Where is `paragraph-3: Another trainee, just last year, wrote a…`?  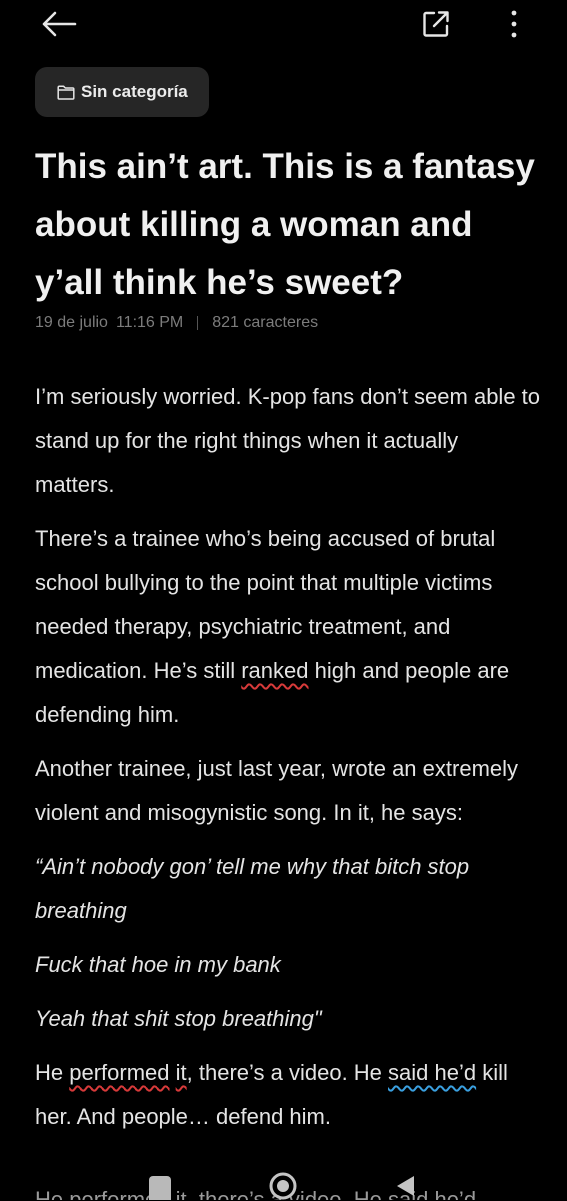
paragraph-3: Another trainee, just last year, wrote a… is located at coordinates (277, 790).